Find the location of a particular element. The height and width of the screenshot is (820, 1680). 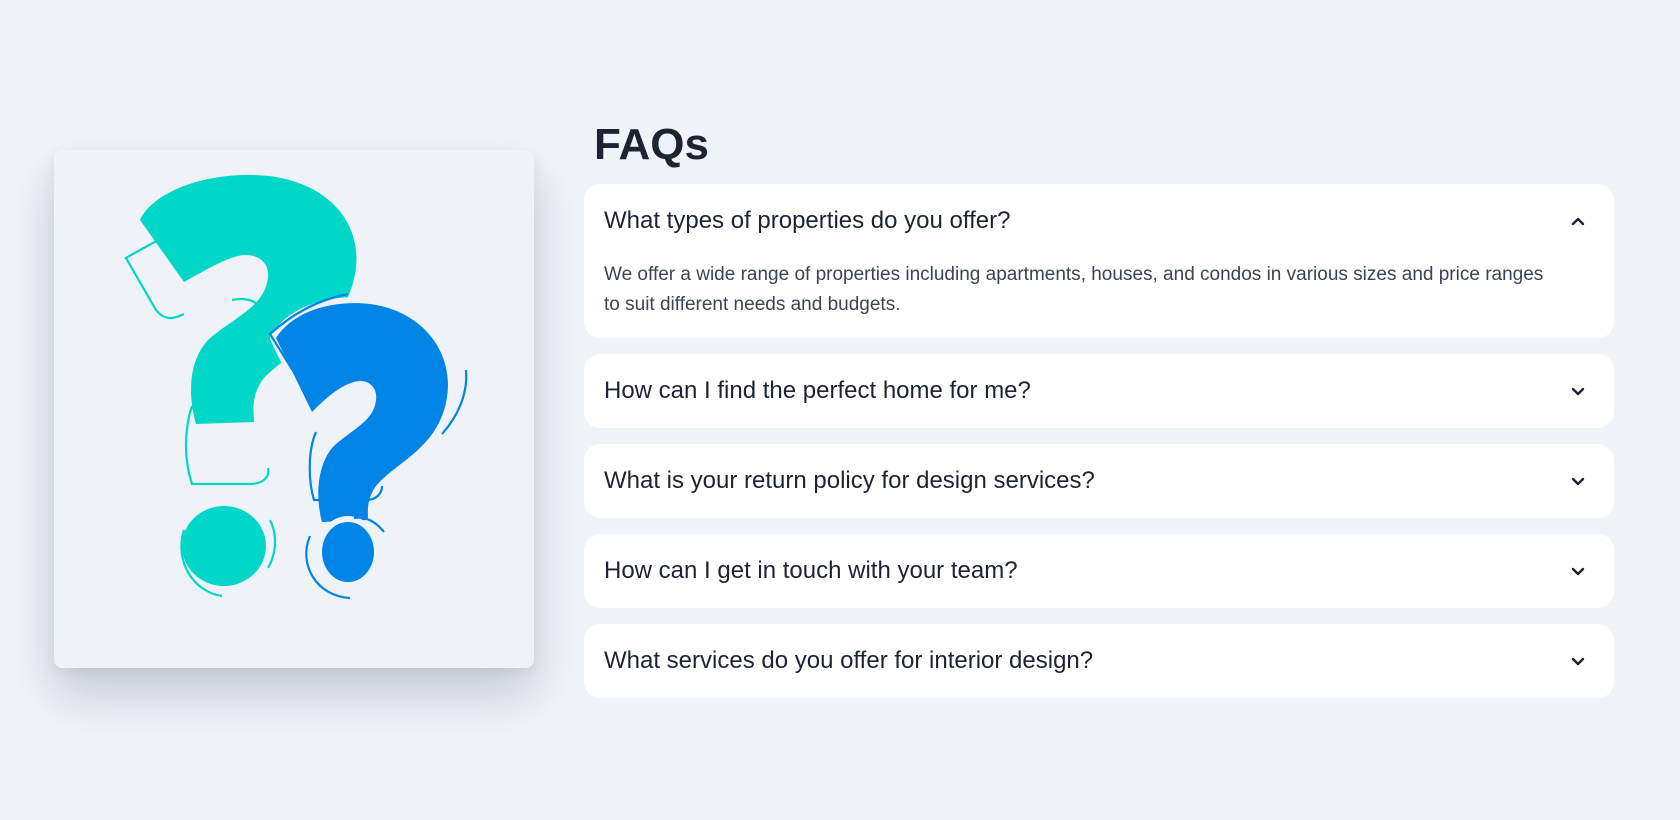

chevron-up-icon is located at coordinates (1578, 221).